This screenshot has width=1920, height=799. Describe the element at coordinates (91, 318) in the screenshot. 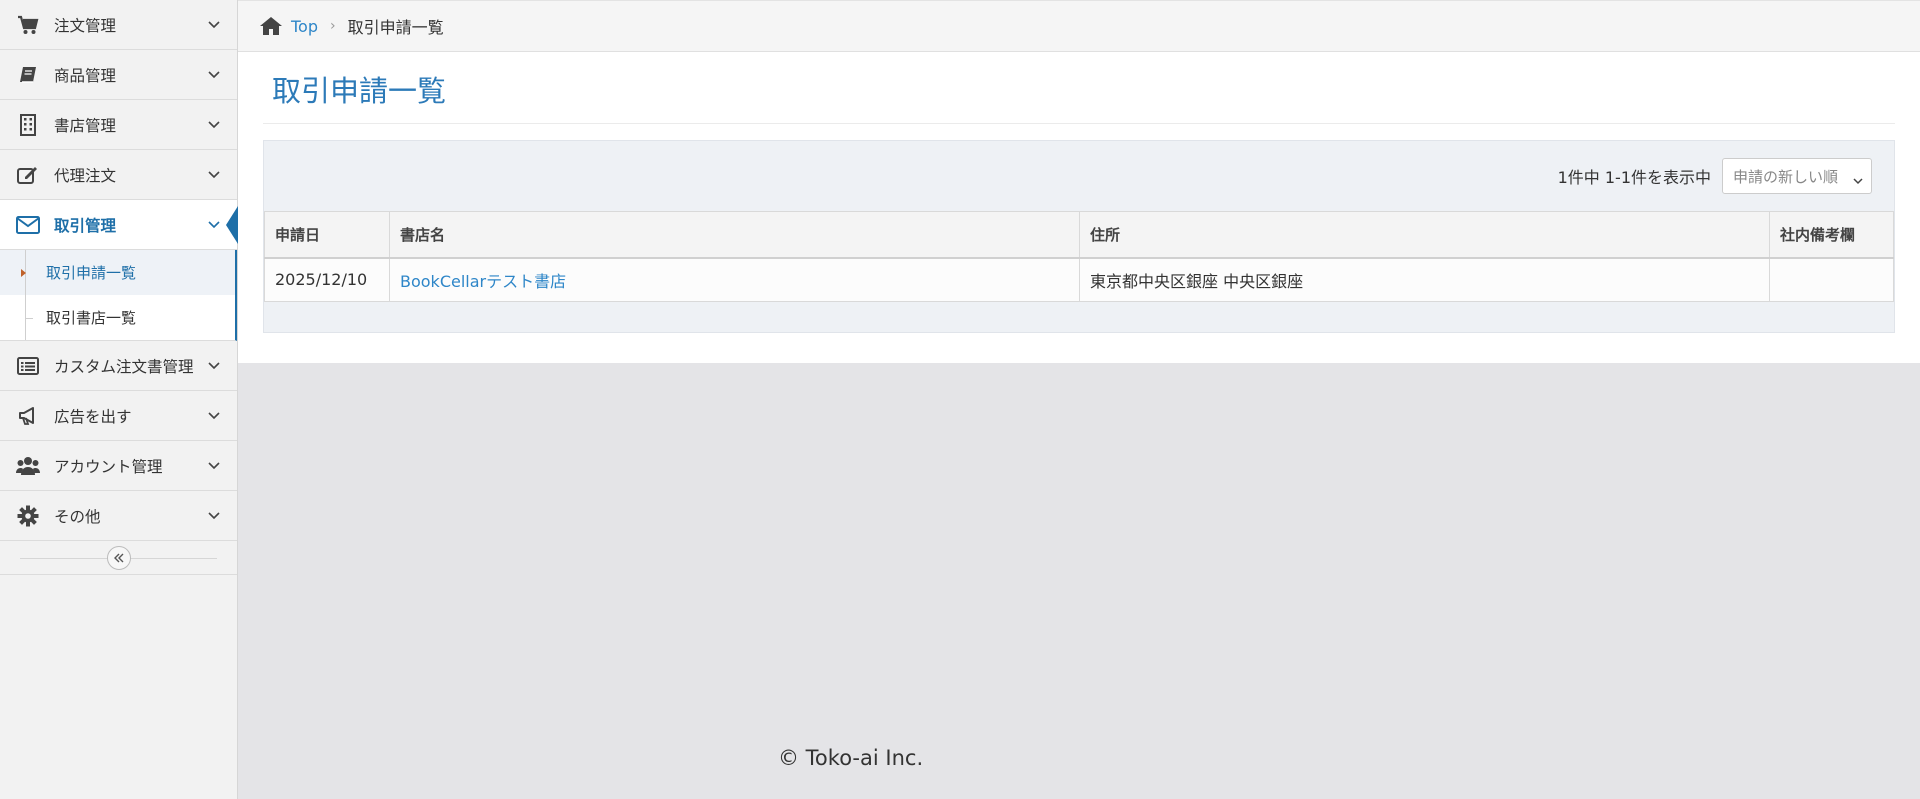

I see `sidebar-subitem-label: 取引書店一覧` at that location.